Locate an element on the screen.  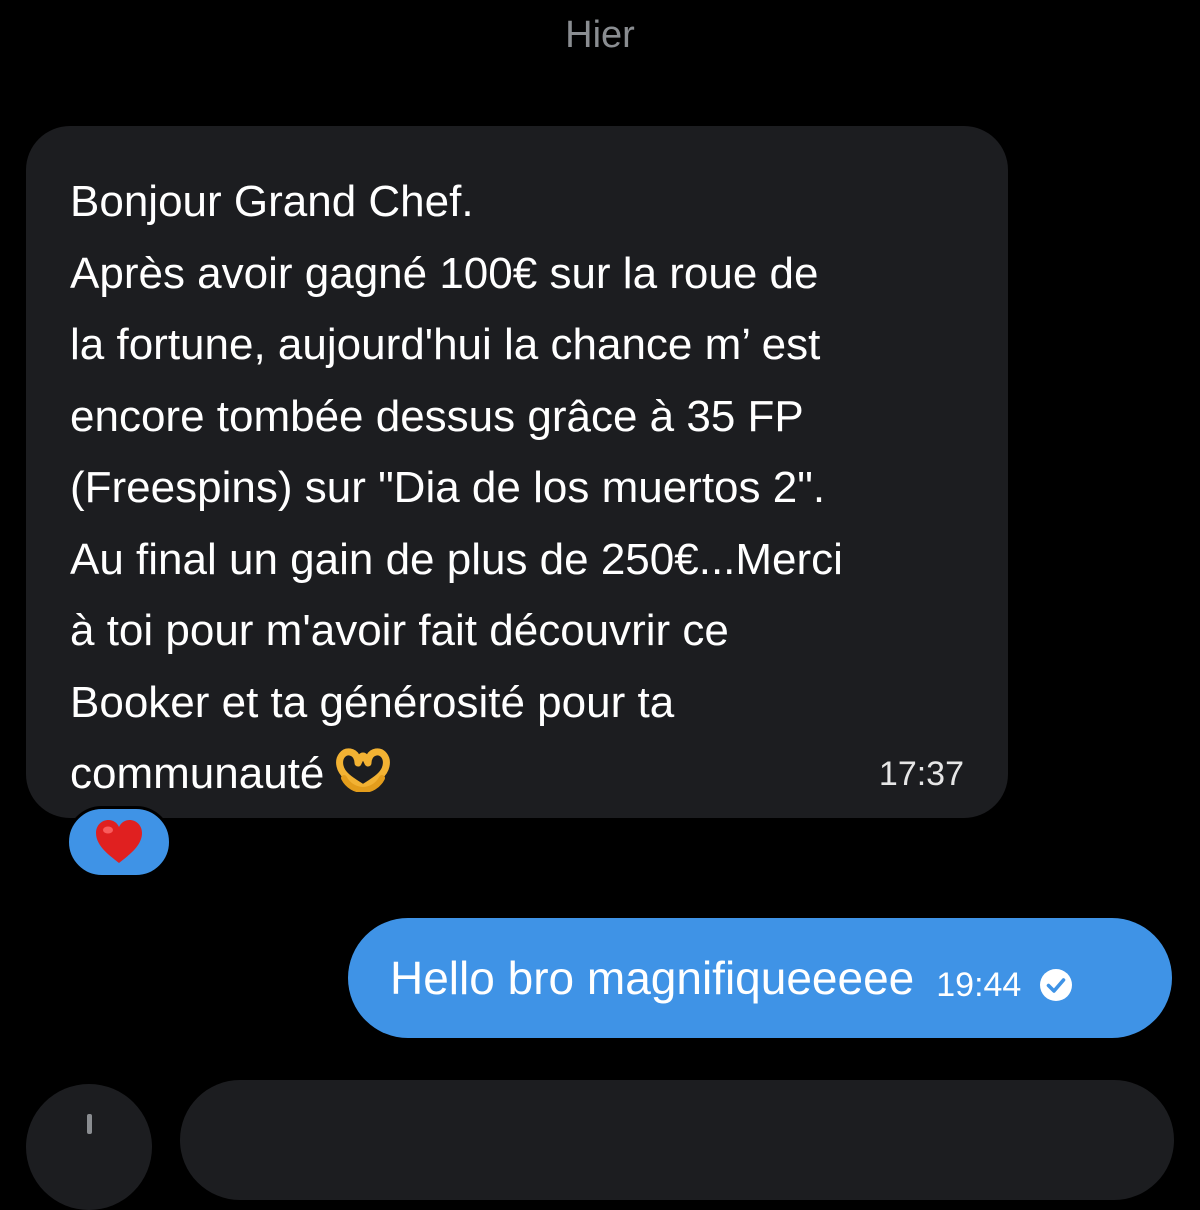
outgoing-message-bubble: Hello bro magnifiqueeeee 19:44 is located at coordinates (760, 978).